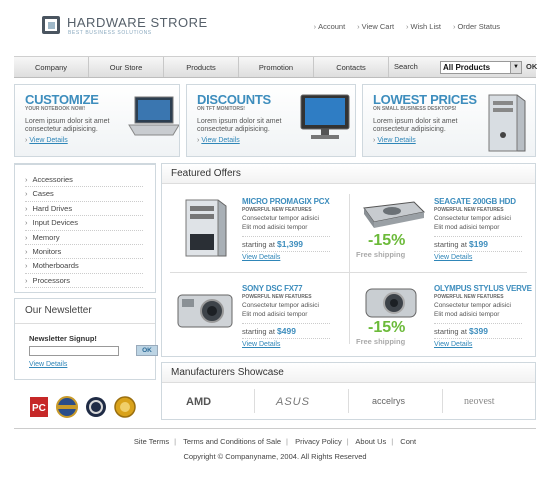 Image resolution: width=550 pixels, height=480 pixels. I want to click on search-category-value: All Products, so click(467, 67).